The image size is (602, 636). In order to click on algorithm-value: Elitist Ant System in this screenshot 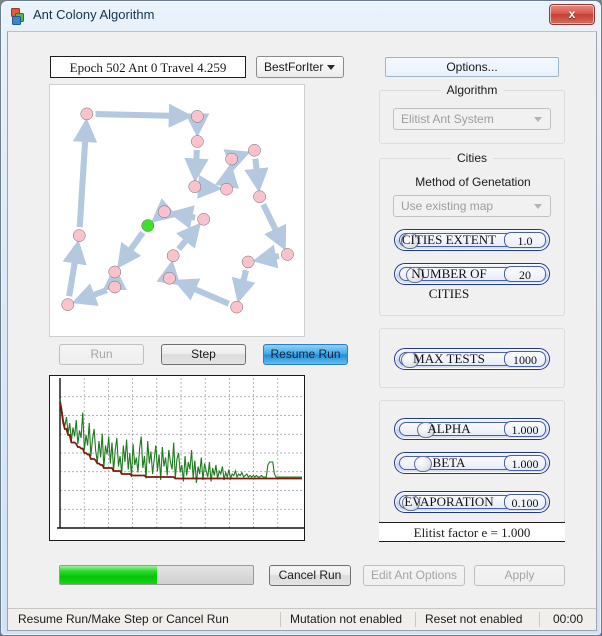, I will do `click(447, 119)`.